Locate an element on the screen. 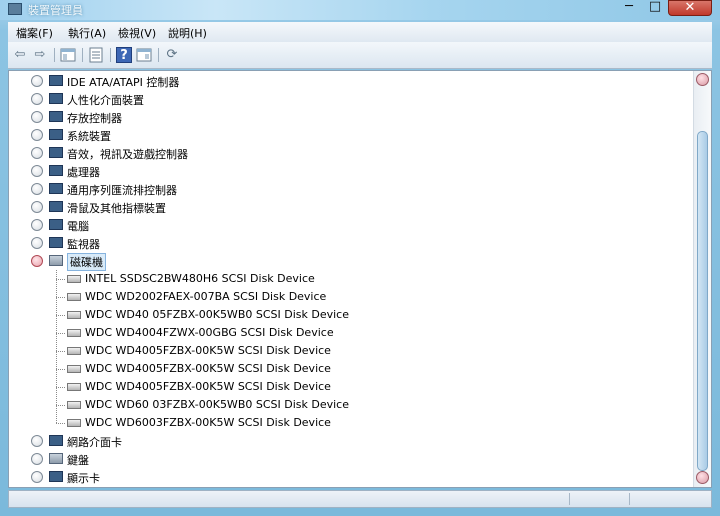 The height and width of the screenshot is (516, 720). tree-category: 網路介面卡 is located at coordinates (349, 441).